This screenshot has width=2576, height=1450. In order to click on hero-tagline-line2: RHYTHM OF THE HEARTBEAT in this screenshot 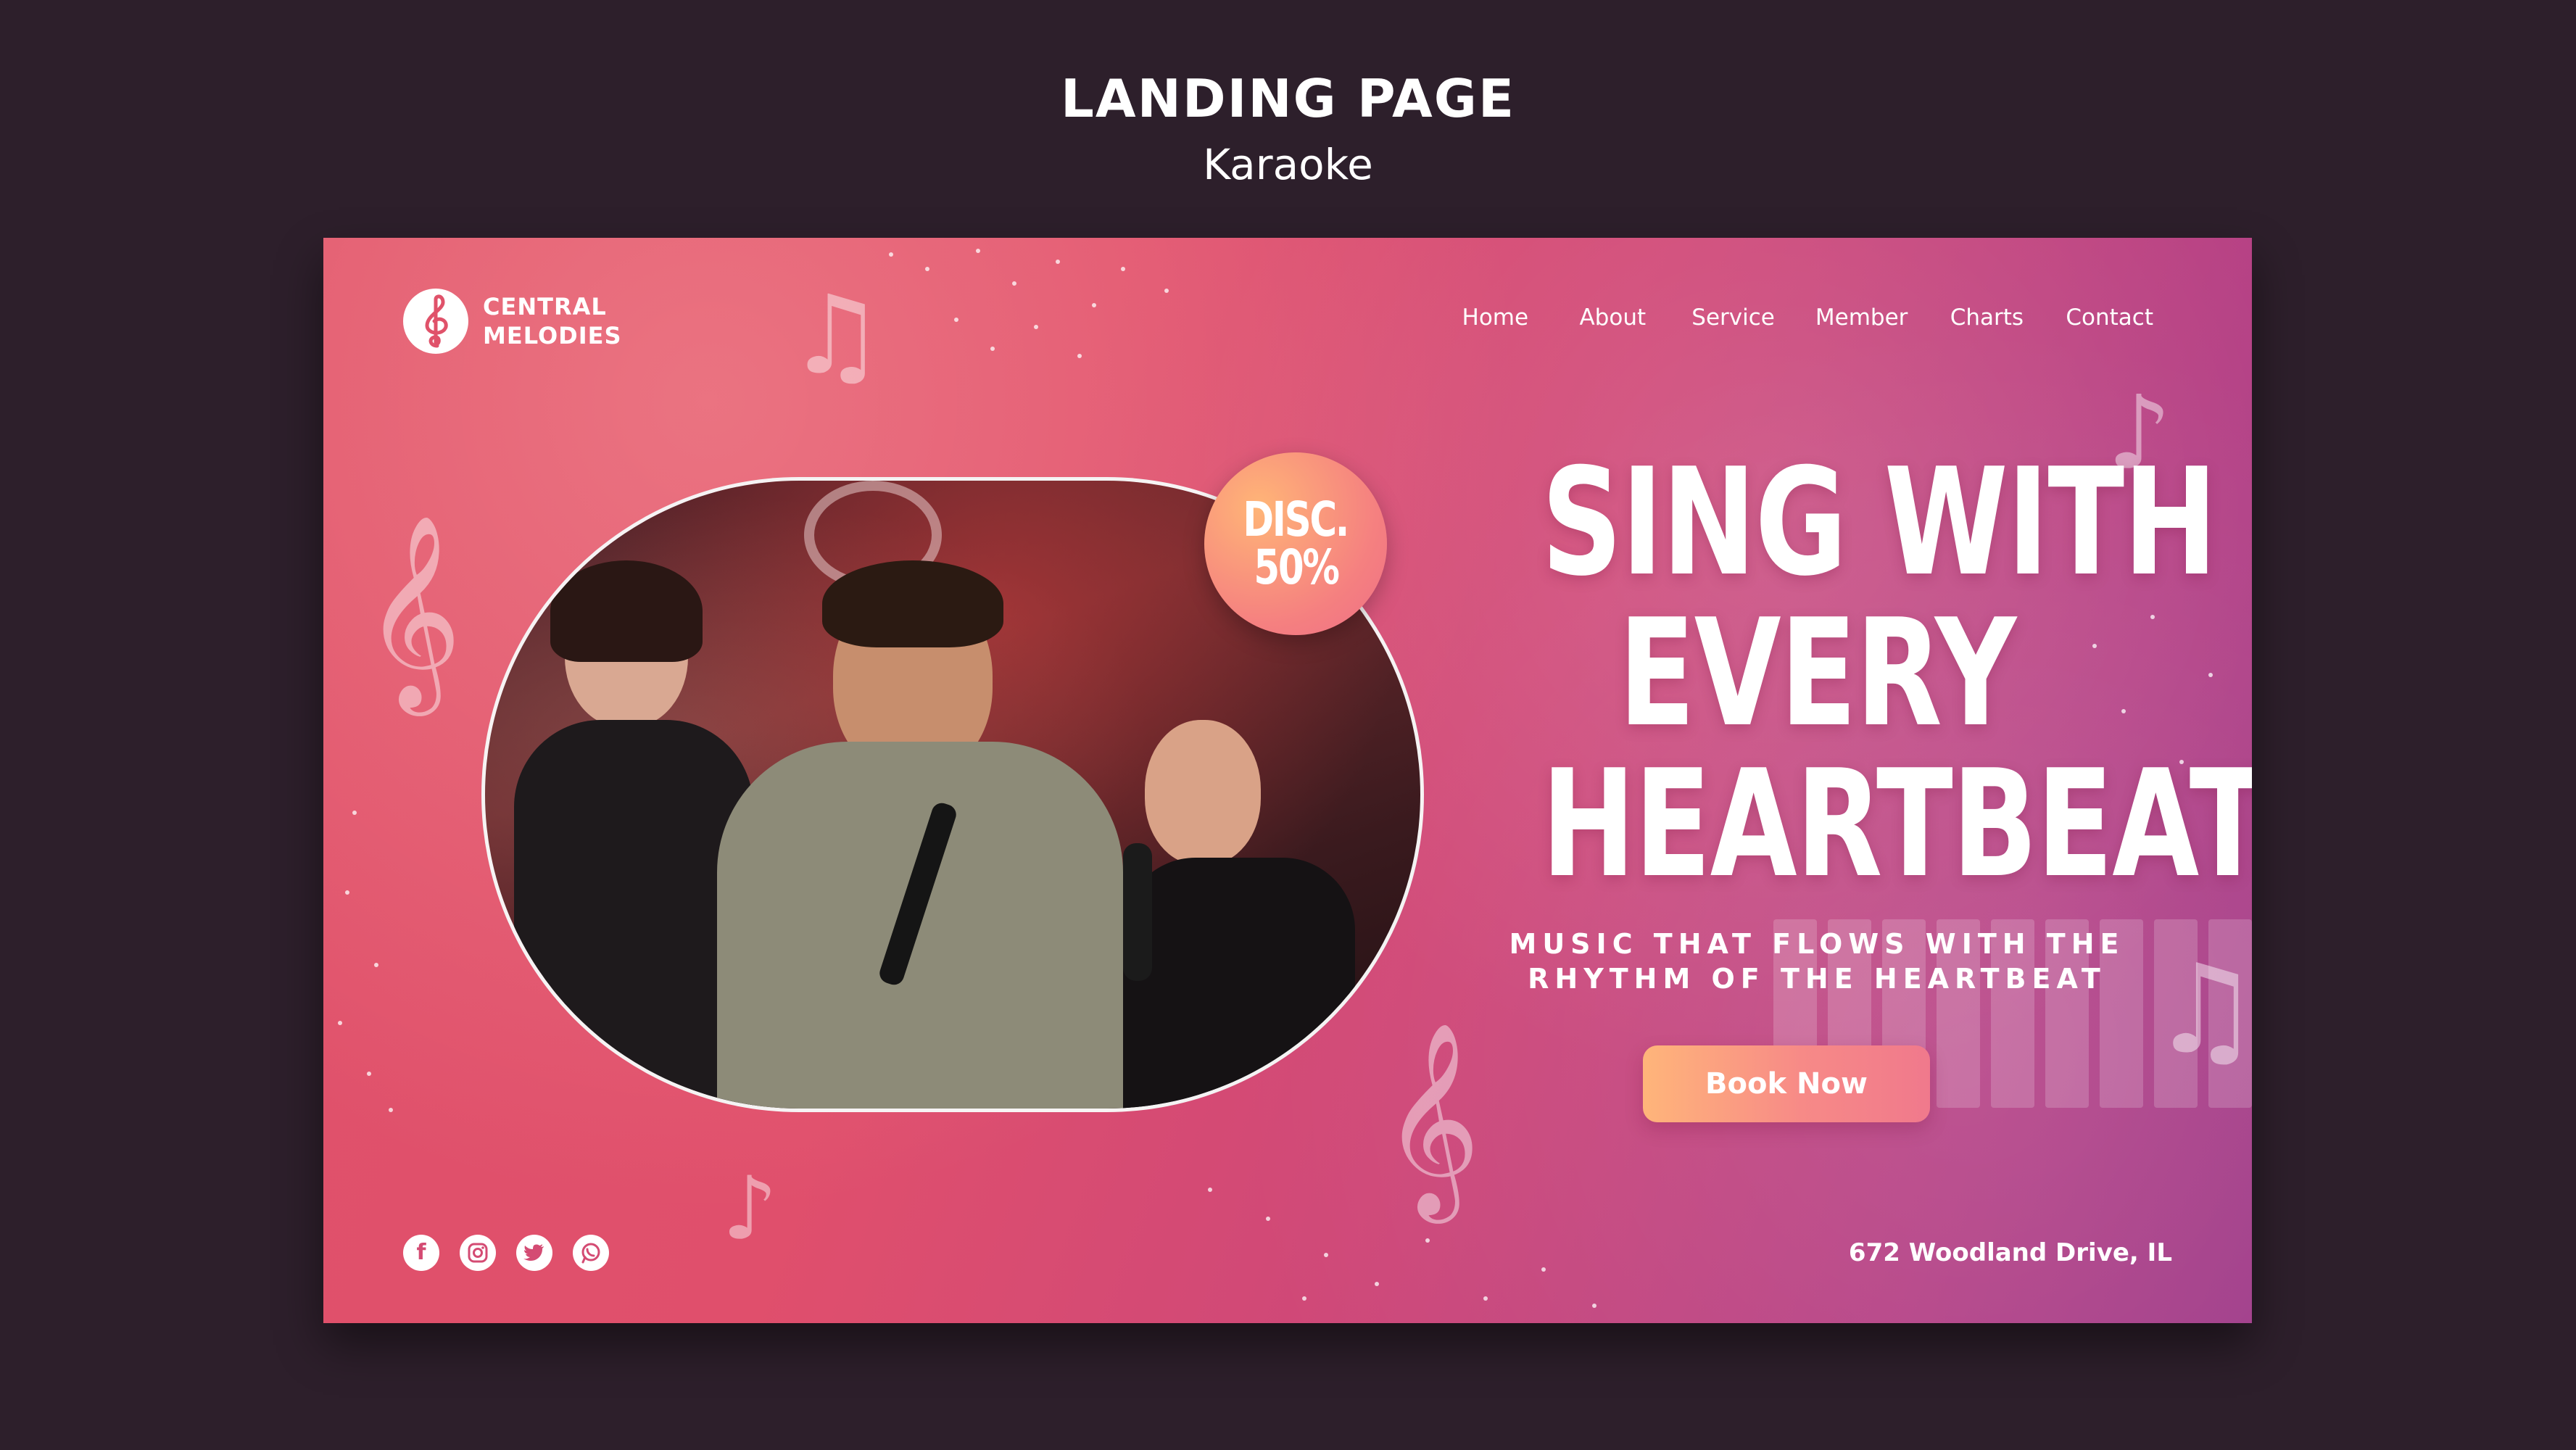, I will do `click(1817, 979)`.